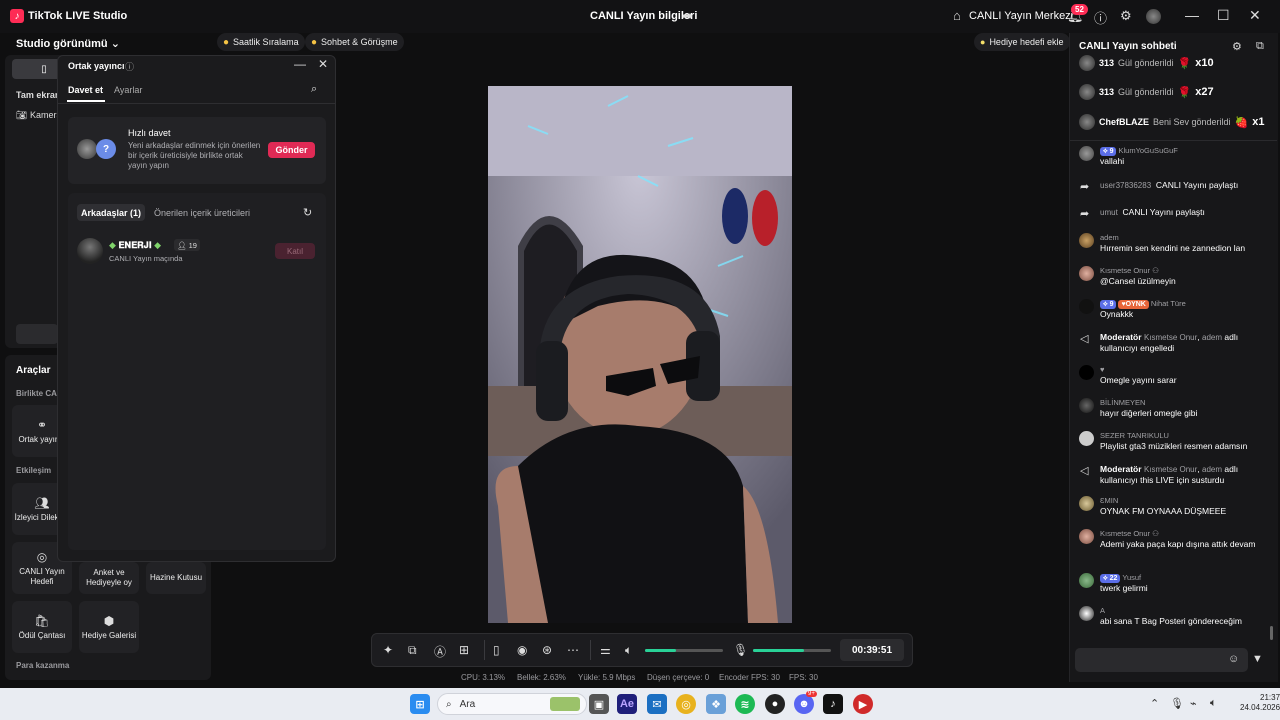 This screenshot has height=720, width=1280. I want to click on tab-settings: Ayarlar, so click(128, 90).